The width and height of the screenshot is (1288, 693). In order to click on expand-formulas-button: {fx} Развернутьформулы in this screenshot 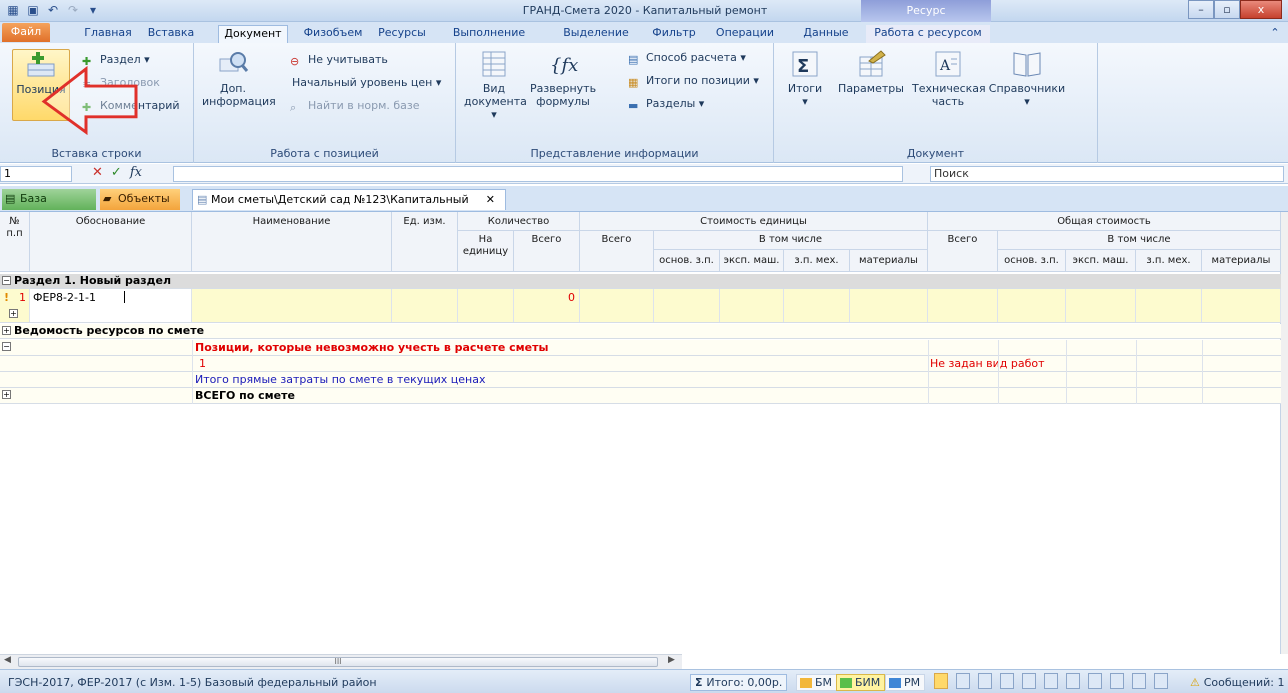, I will do `click(563, 78)`.